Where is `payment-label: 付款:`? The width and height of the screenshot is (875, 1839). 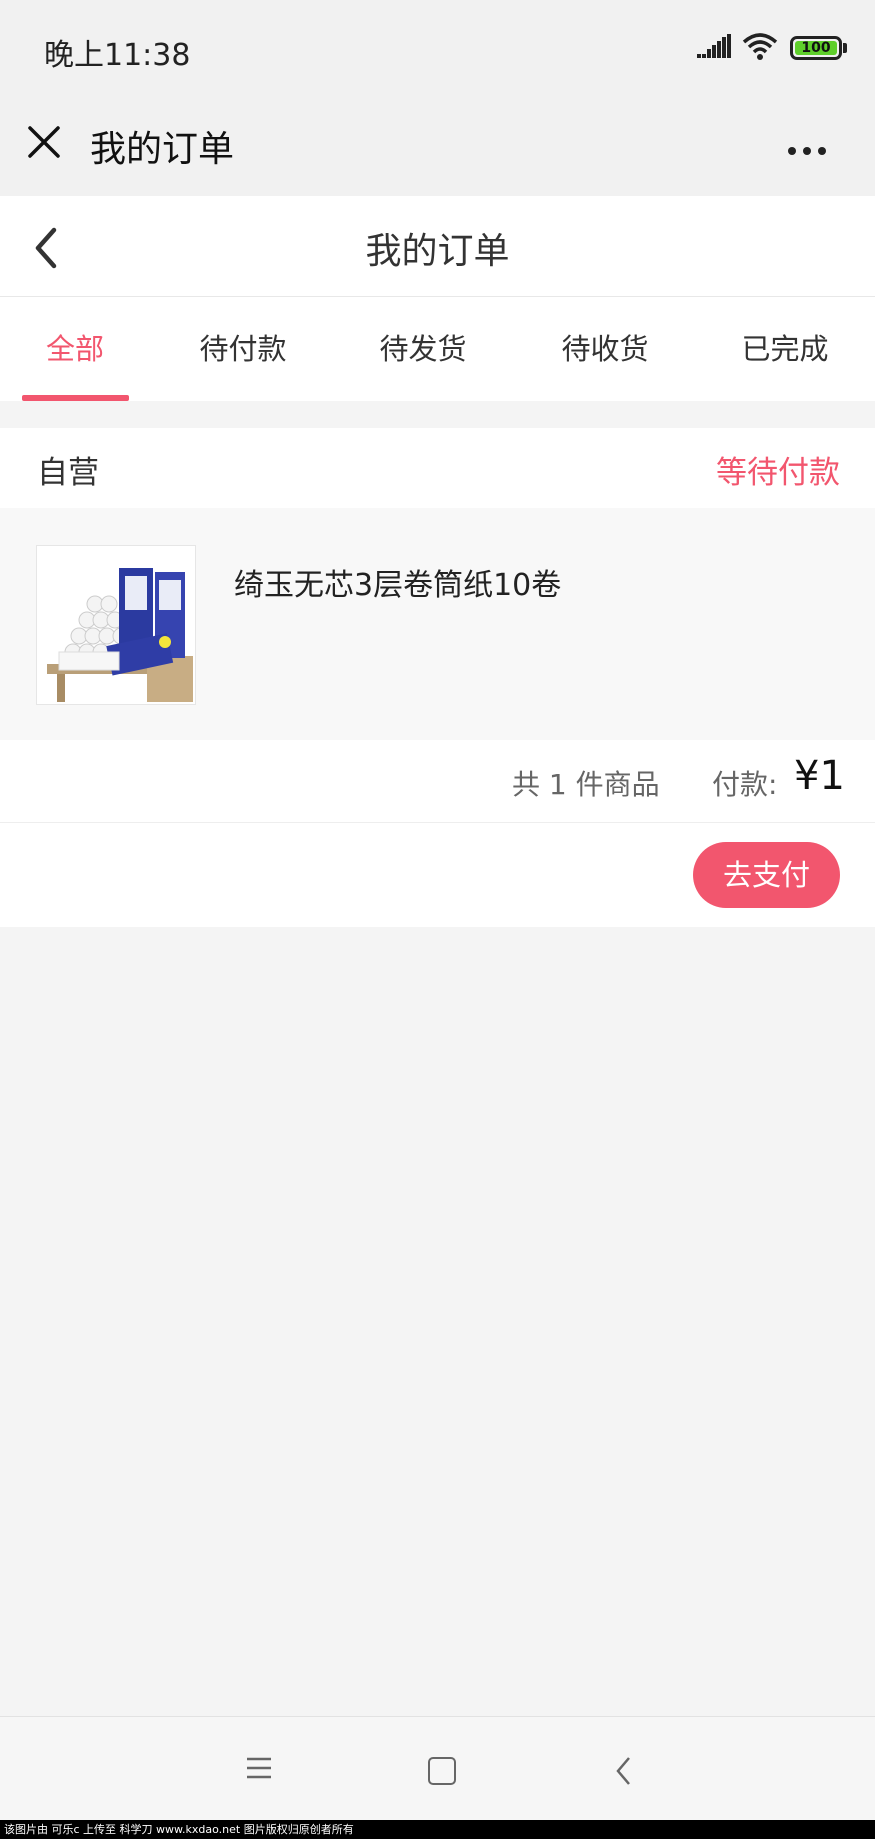 payment-label: 付款: is located at coordinates (745, 784).